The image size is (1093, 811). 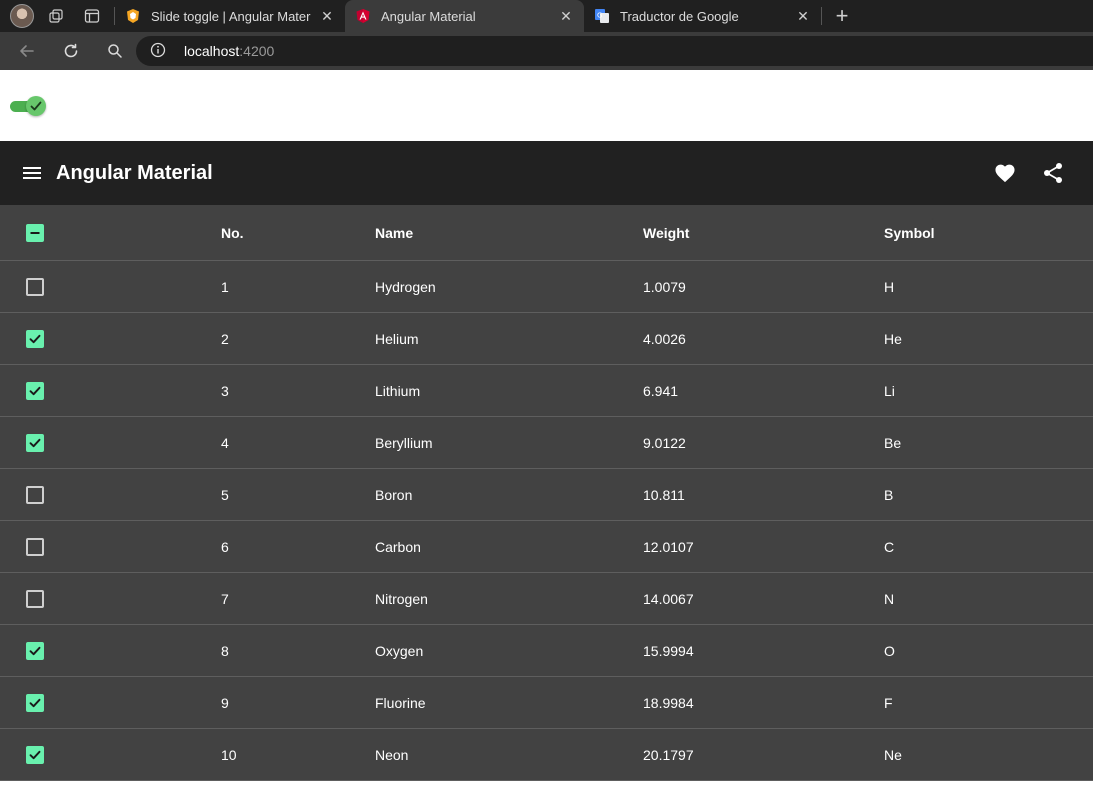 I want to click on cell-weight: 15.9994, so click(x=668, y=650).